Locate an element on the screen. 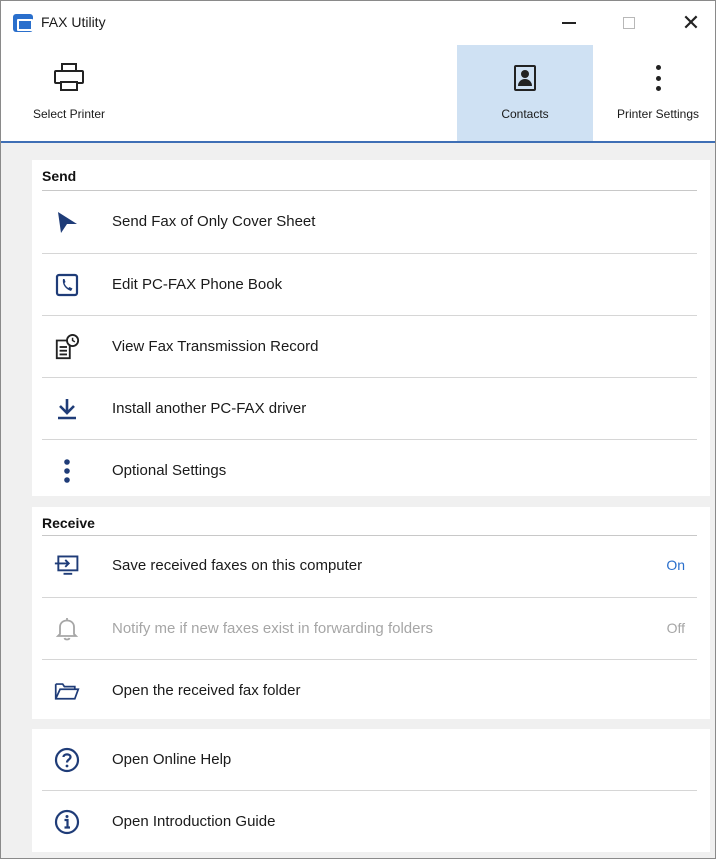  title-bar: FAX Utility ✕ is located at coordinates (358, 23).